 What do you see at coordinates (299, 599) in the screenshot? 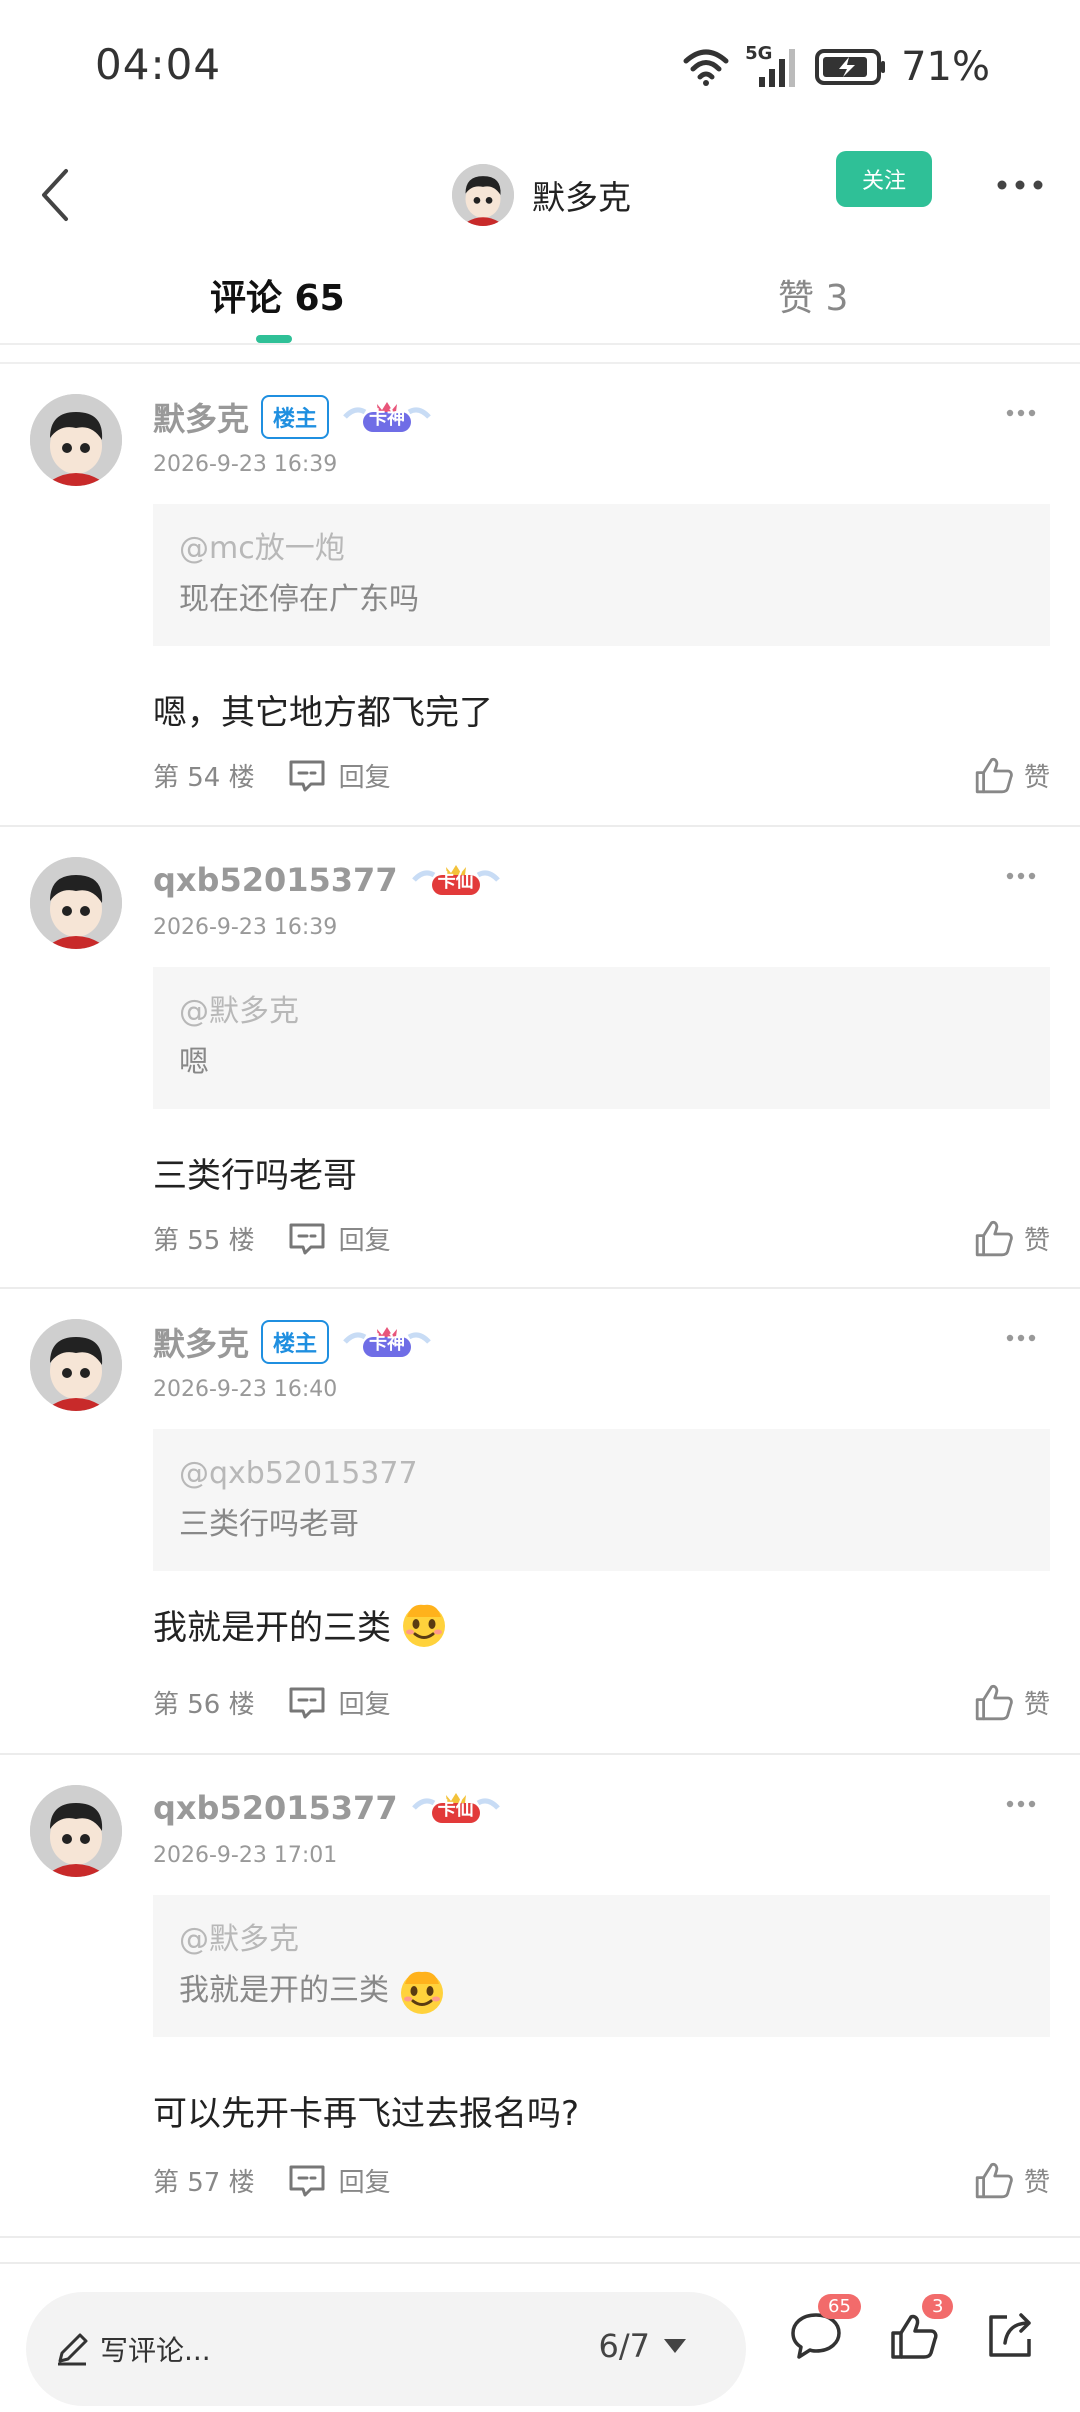
I see `quoted-text: 现在还停在广东吗` at bounding box center [299, 599].